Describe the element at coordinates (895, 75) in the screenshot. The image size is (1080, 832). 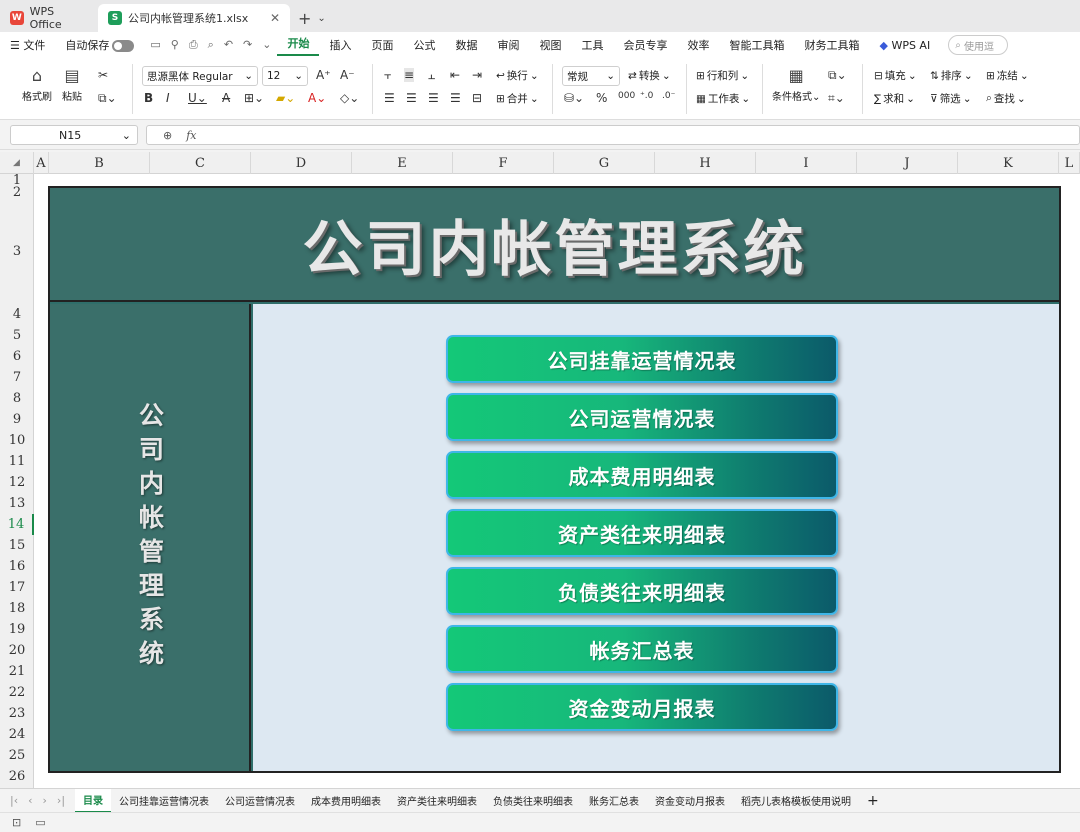
I see `fill-button: ⊟ 填充 ⌄` at that location.